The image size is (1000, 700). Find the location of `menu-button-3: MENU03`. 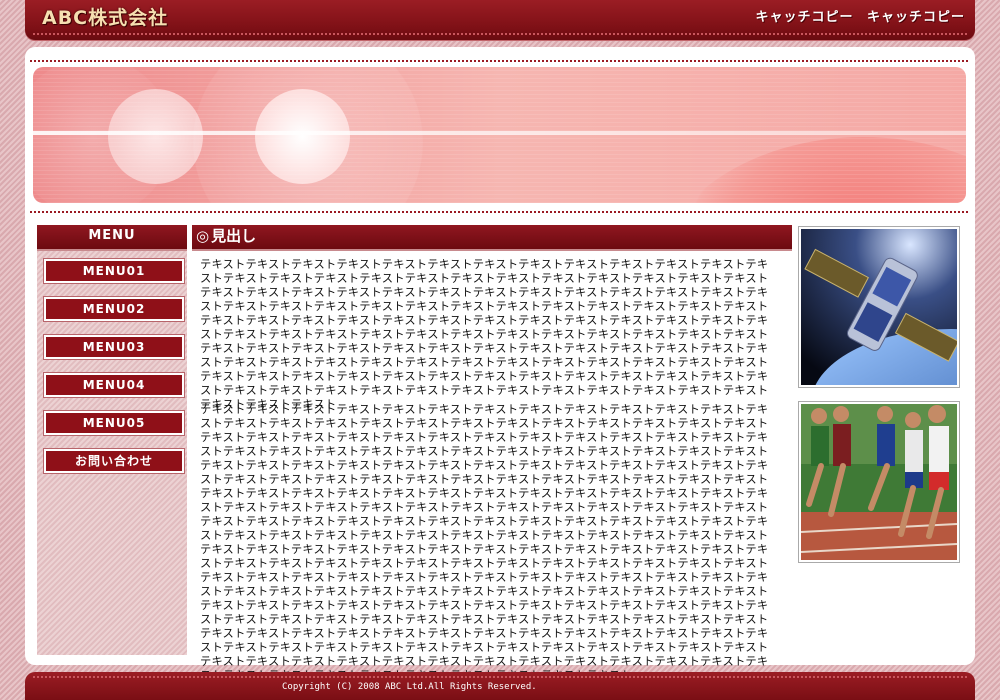

menu-button-3: MENU03 is located at coordinates (114, 347).